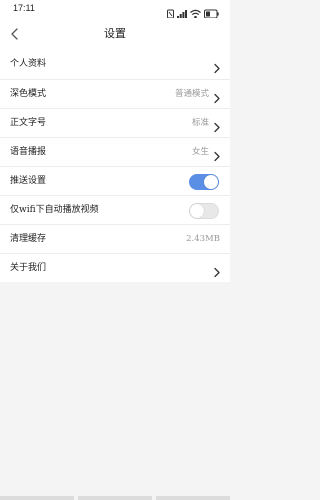 Image resolution: width=320 pixels, height=500 pixels. I want to click on settings-row-clear-cache: 清理缓存 2.43MB, so click(115, 238).